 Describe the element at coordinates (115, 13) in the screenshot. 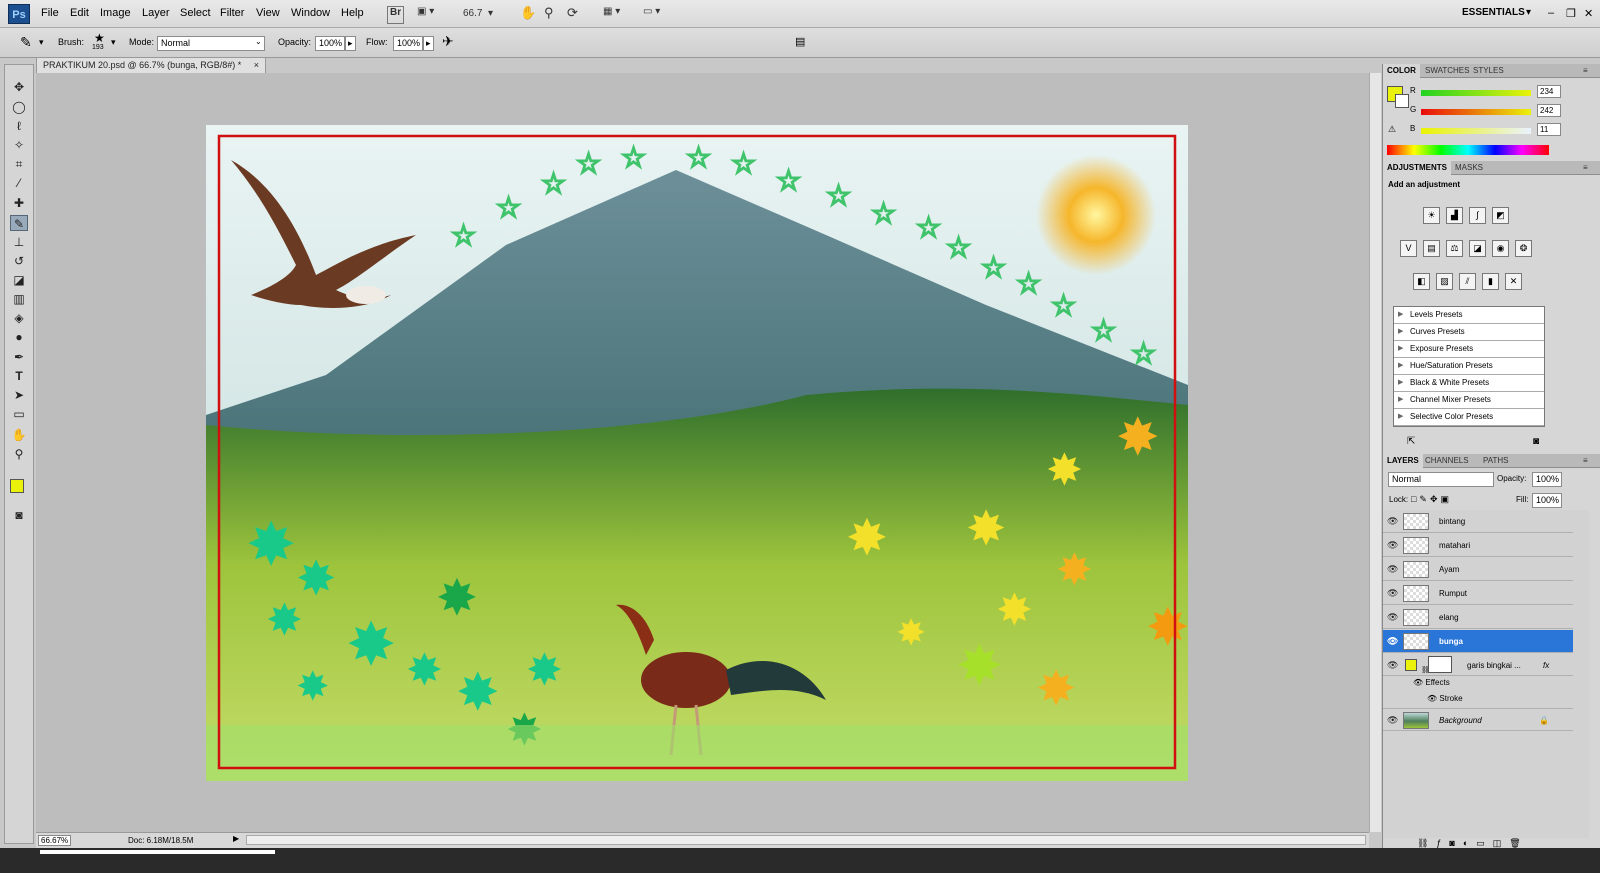

I see `menu-image: Image` at that location.